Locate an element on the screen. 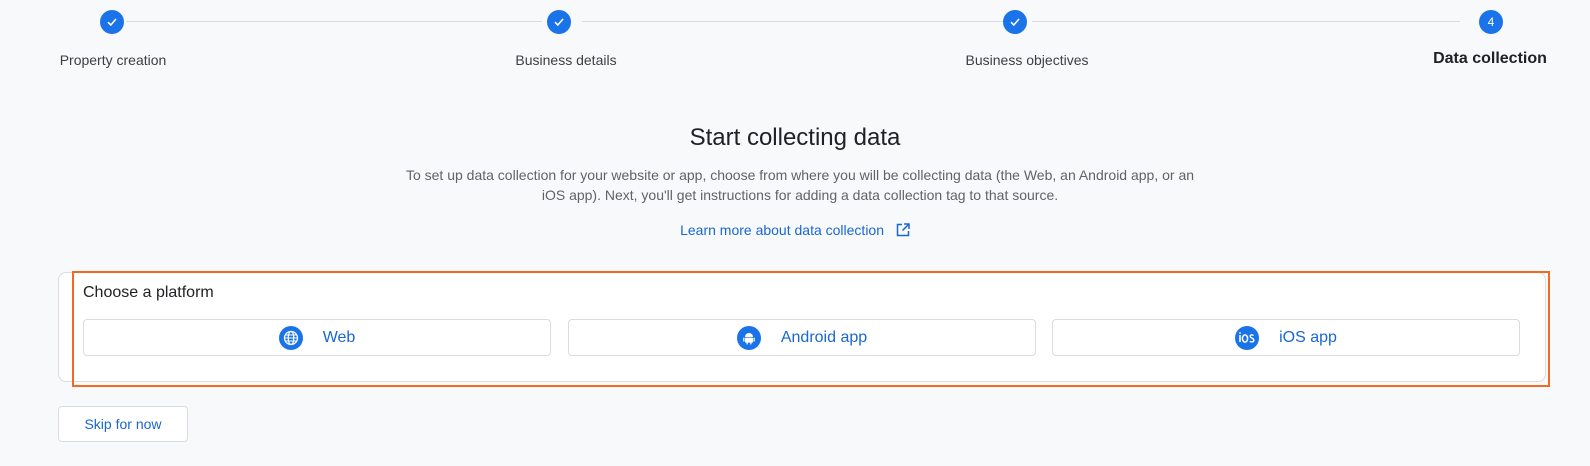  ios-platform-label: iOS app is located at coordinates (1308, 337).